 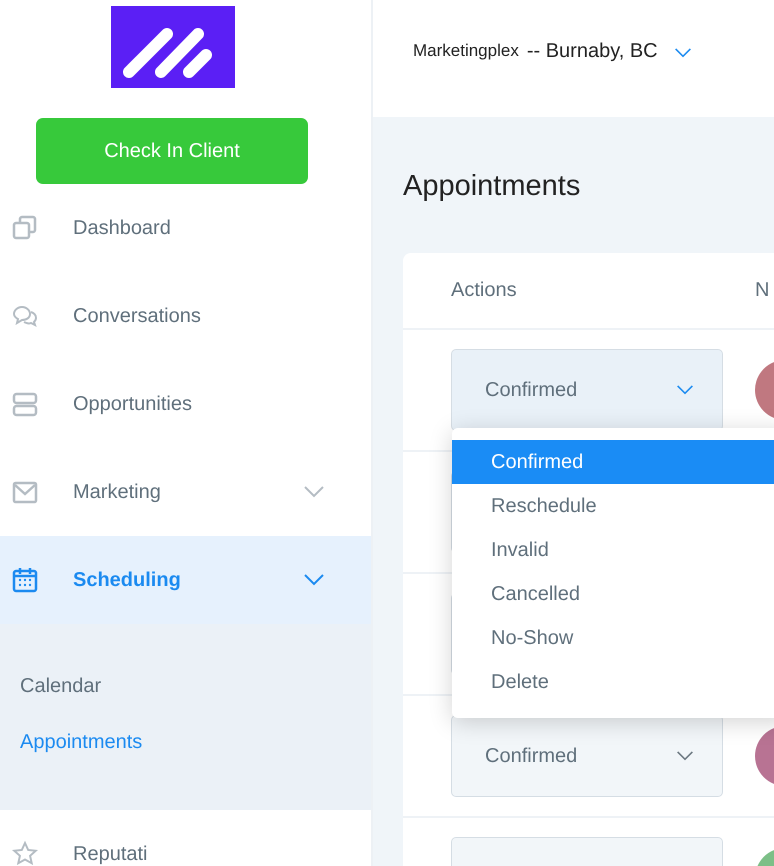 What do you see at coordinates (613, 594) in the screenshot?
I see `dropdown-option: Cancelled` at bounding box center [613, 594].